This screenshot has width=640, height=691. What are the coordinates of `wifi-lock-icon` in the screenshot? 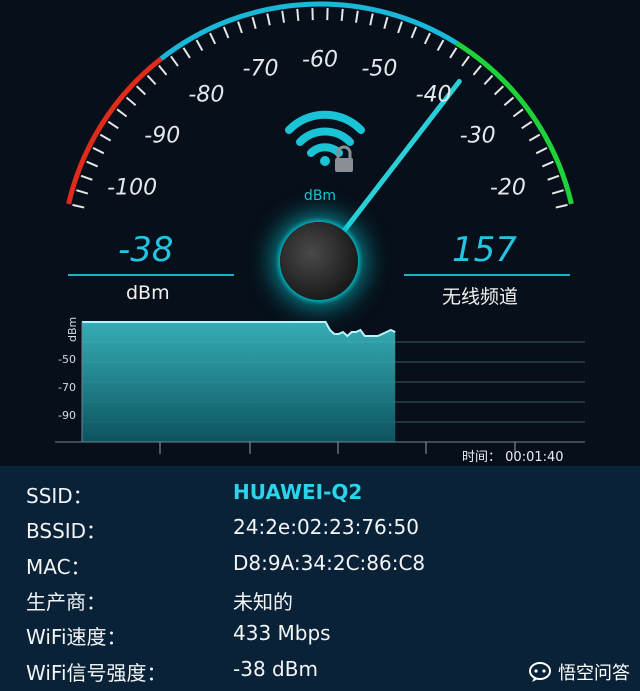 It's located at (325, 143).